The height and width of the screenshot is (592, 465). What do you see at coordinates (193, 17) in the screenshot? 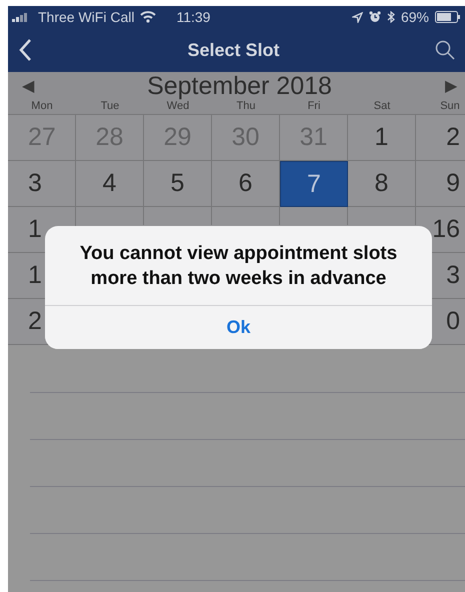
I see `clock-time: 11:39` at bounding box center [193, 17].